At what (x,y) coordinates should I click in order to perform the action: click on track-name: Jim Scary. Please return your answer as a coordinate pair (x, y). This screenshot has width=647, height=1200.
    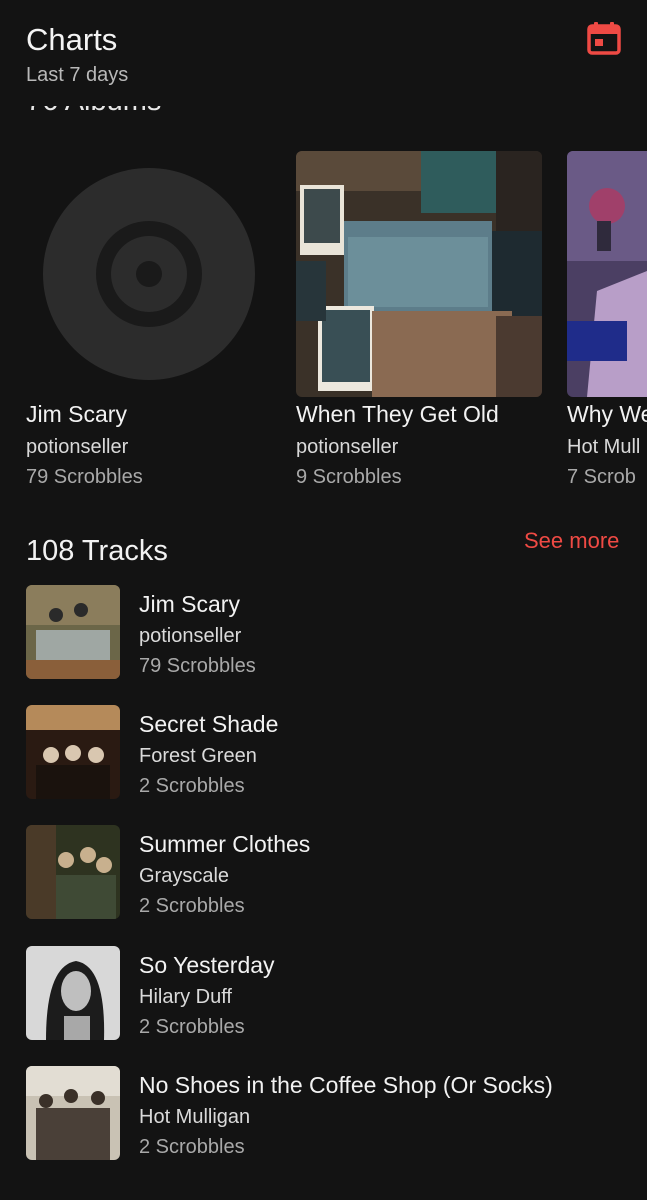
    Looking at the image, I should click on (189, 604).